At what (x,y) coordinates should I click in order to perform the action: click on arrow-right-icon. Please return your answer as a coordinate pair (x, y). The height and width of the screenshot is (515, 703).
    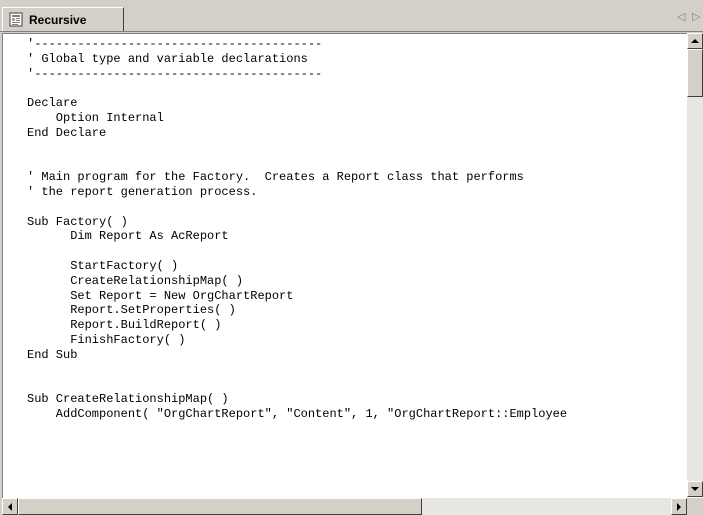
    Looking at the image, I should click on (679, 506).